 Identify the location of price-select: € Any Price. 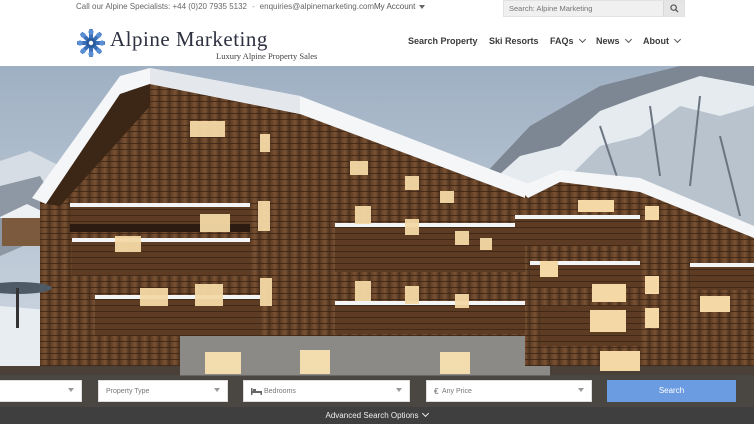
(509, 391).